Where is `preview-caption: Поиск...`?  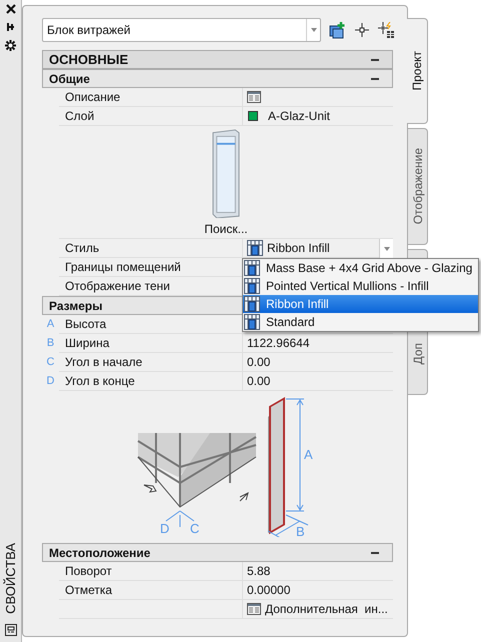 preview-caption: Поиск... is located at coordinates (226, 229).